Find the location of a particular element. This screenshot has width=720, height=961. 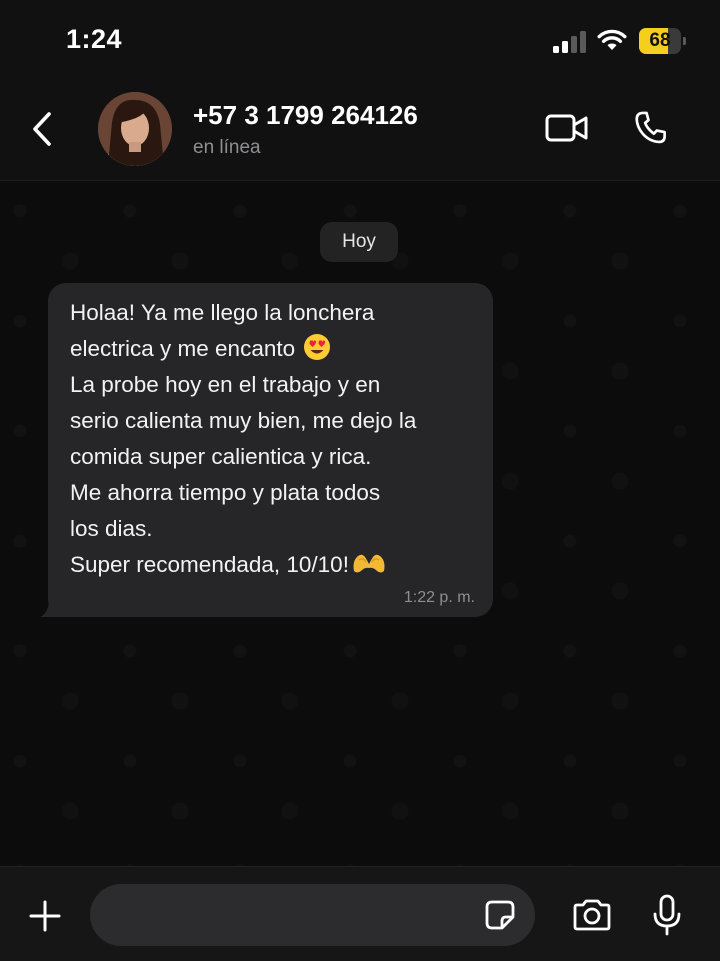

contact-avatar is located at coordinates (135, 129).